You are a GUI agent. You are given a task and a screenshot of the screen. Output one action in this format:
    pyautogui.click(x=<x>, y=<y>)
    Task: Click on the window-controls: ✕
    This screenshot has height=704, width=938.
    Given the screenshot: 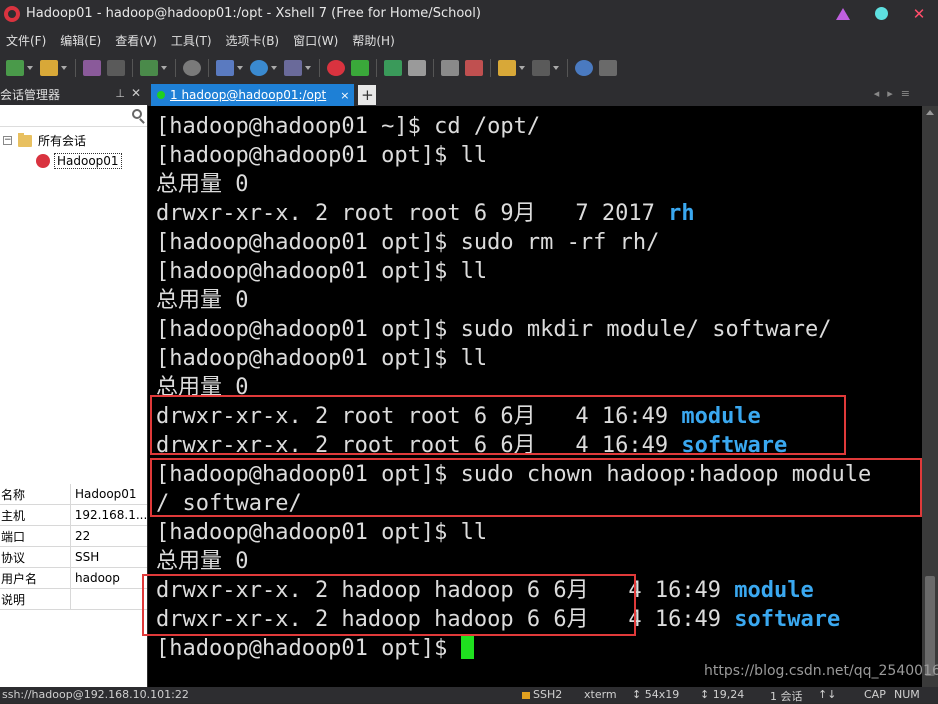 What is the action you would take?
    pyautogui.click(x=881, y=13)
    